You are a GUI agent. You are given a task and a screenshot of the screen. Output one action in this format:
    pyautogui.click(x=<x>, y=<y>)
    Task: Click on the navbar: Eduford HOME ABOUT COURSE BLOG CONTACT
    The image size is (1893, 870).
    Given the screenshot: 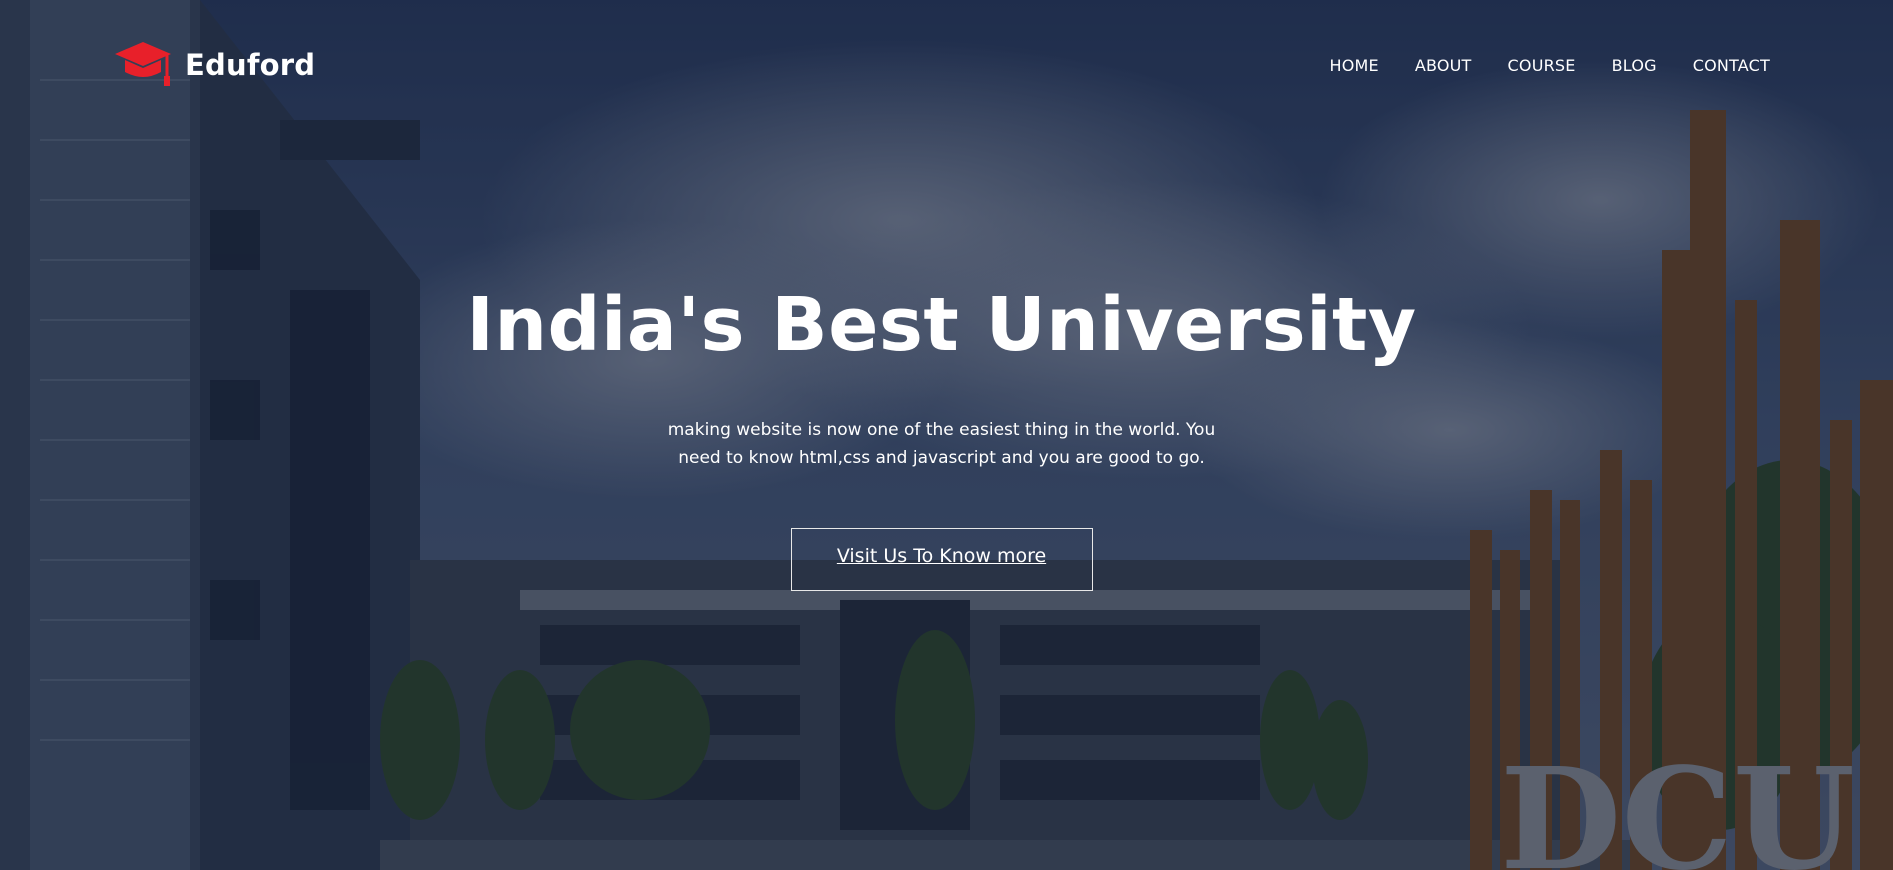 What is the action you would take?
    pyautogui.click(x=946, y=60)
    